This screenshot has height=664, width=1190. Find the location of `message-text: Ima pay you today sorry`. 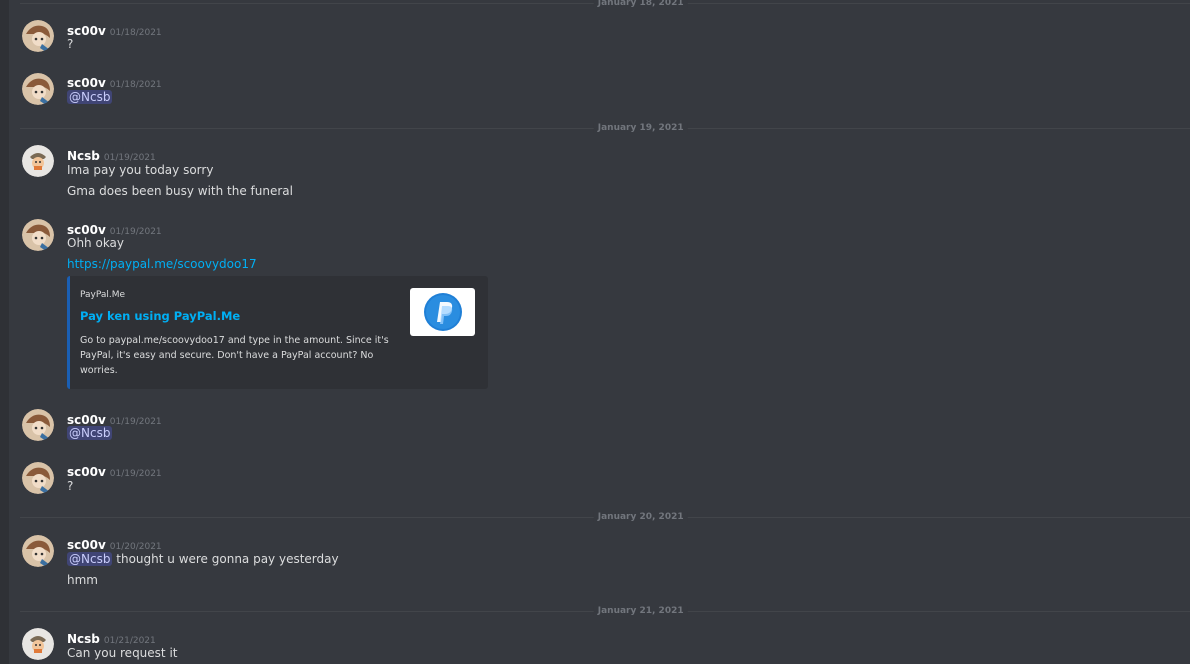

message-text: Ima pay you today sorry is located at coordinates (140, 170).